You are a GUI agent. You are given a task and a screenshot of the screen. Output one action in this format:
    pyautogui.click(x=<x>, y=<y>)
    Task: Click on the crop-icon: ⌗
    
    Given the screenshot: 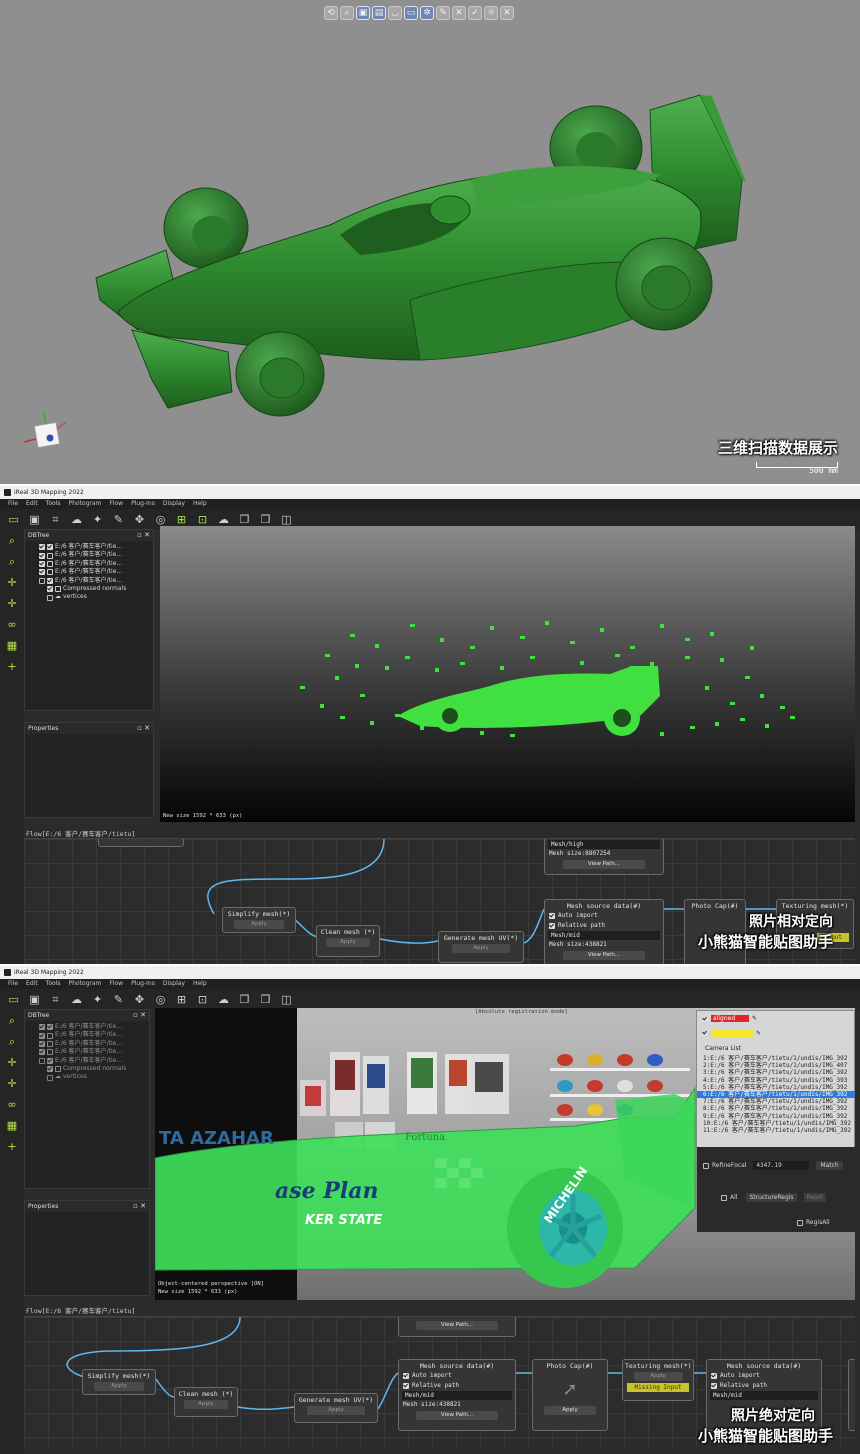 What is the action you would take?
    pyautogui.click(x=55, y=519)
    